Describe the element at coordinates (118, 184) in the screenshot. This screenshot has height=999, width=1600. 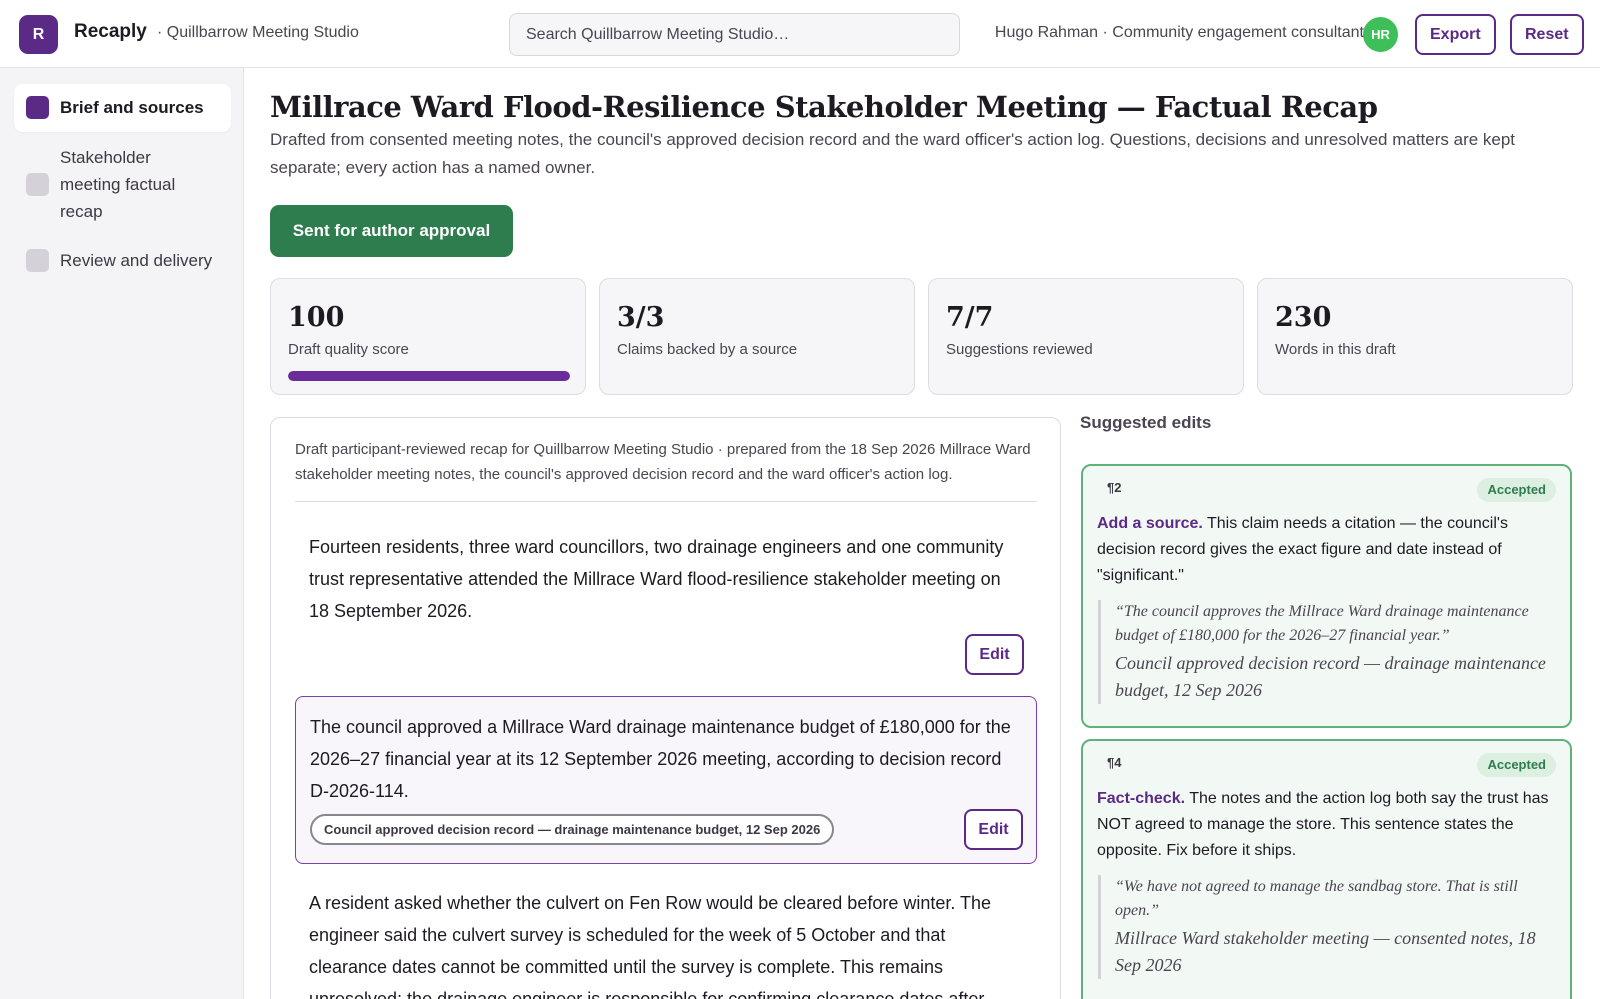
I see `sidebar-item-label: Stakeholder meeting factual recap` at that location.